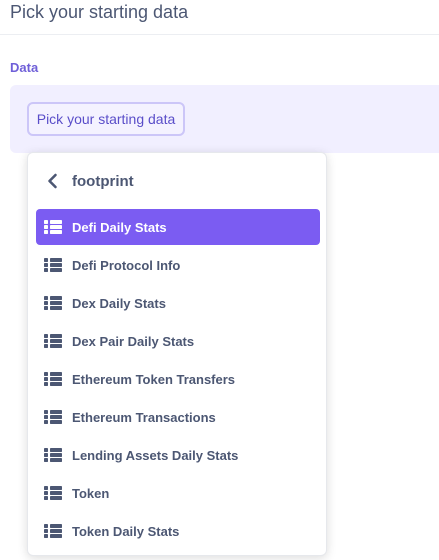 This screenshot has width=439, height=560. I want to click on database-name: footprint, so click(103, 181).